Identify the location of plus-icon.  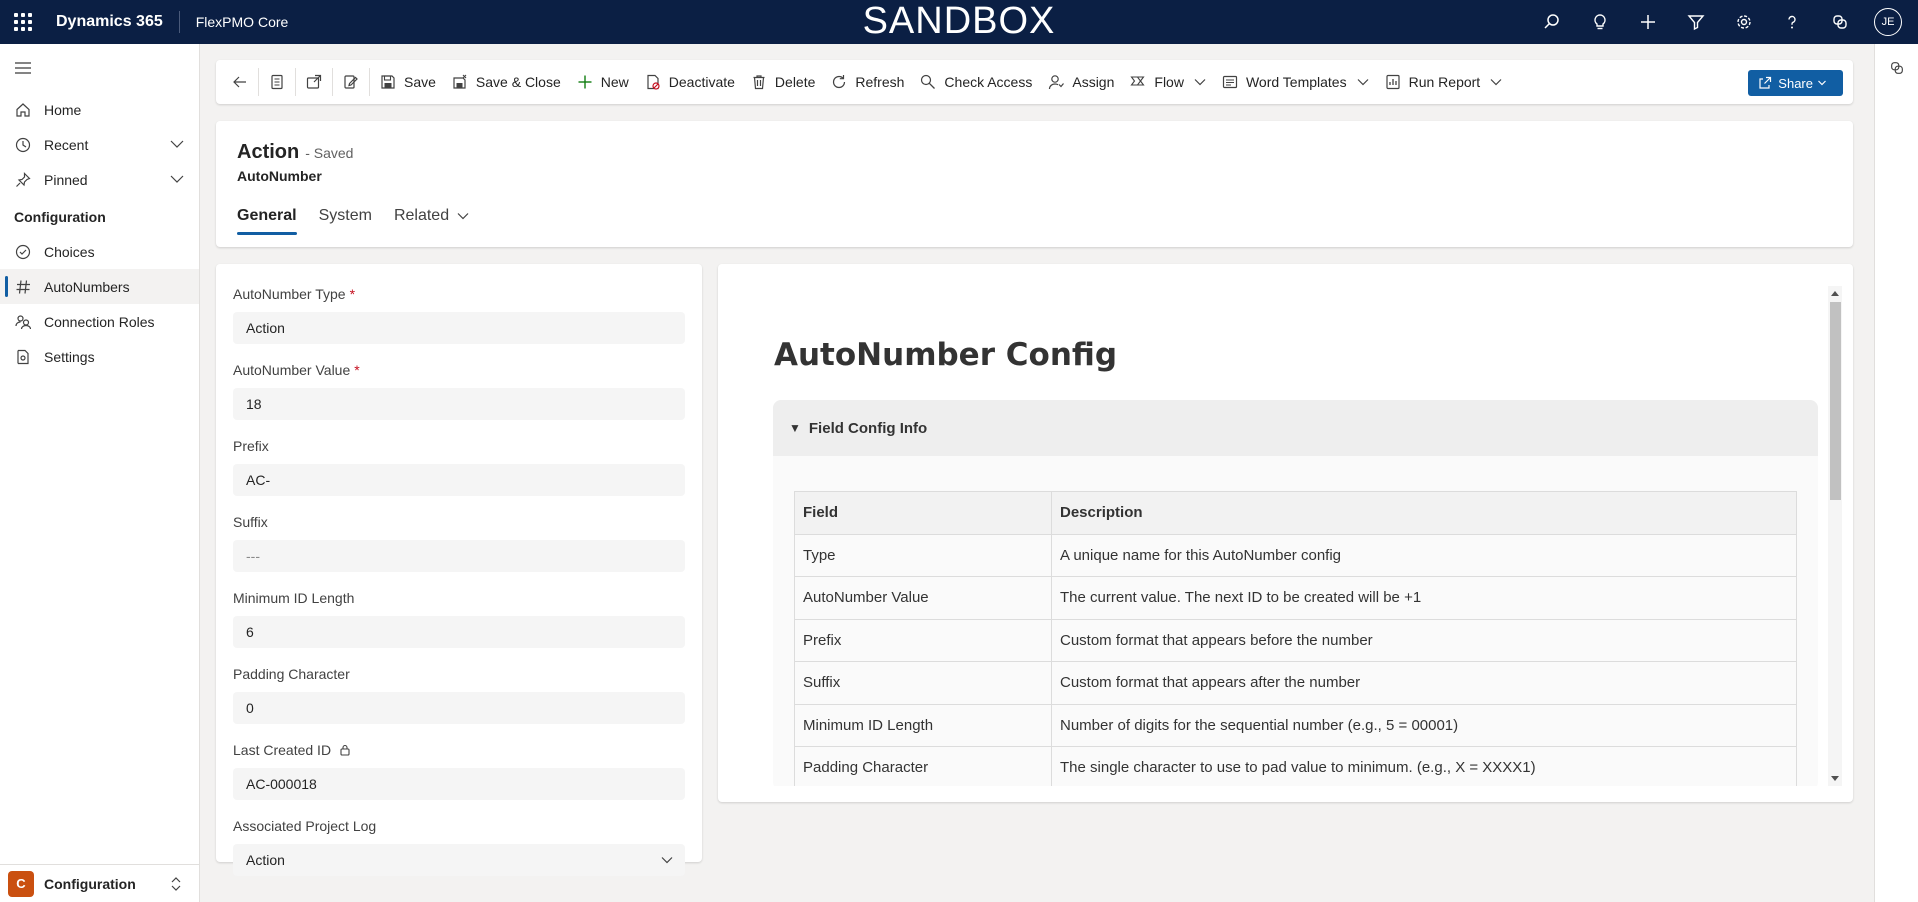
(1648, 22).